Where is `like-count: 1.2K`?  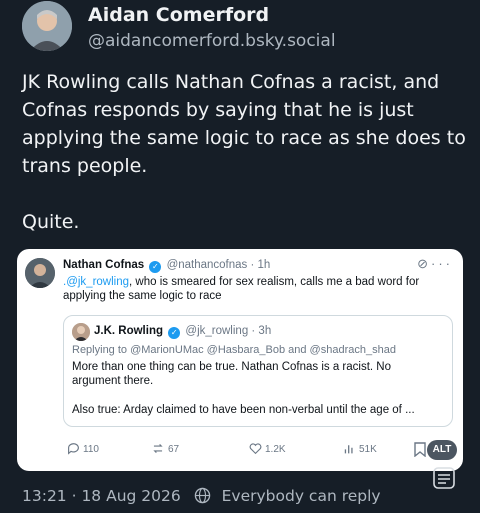 like-count: 1.2K is located at coordinates (275, 449).